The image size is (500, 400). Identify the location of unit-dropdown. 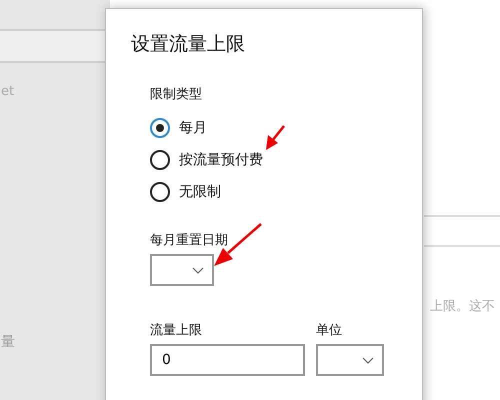
(350, 360).